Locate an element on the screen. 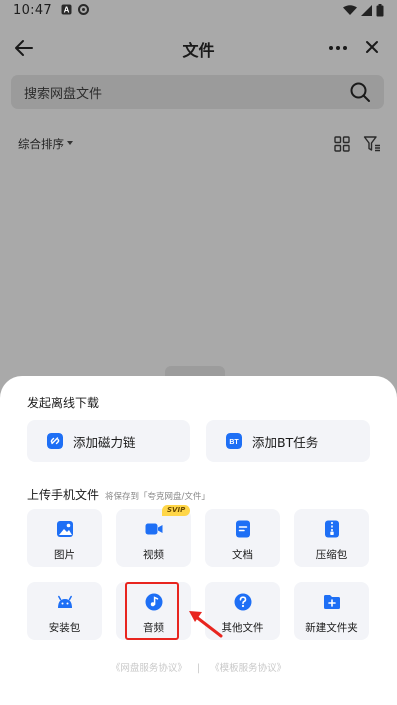 The image size is (397, 705). filter-icon is located at coordinates (372, 144).